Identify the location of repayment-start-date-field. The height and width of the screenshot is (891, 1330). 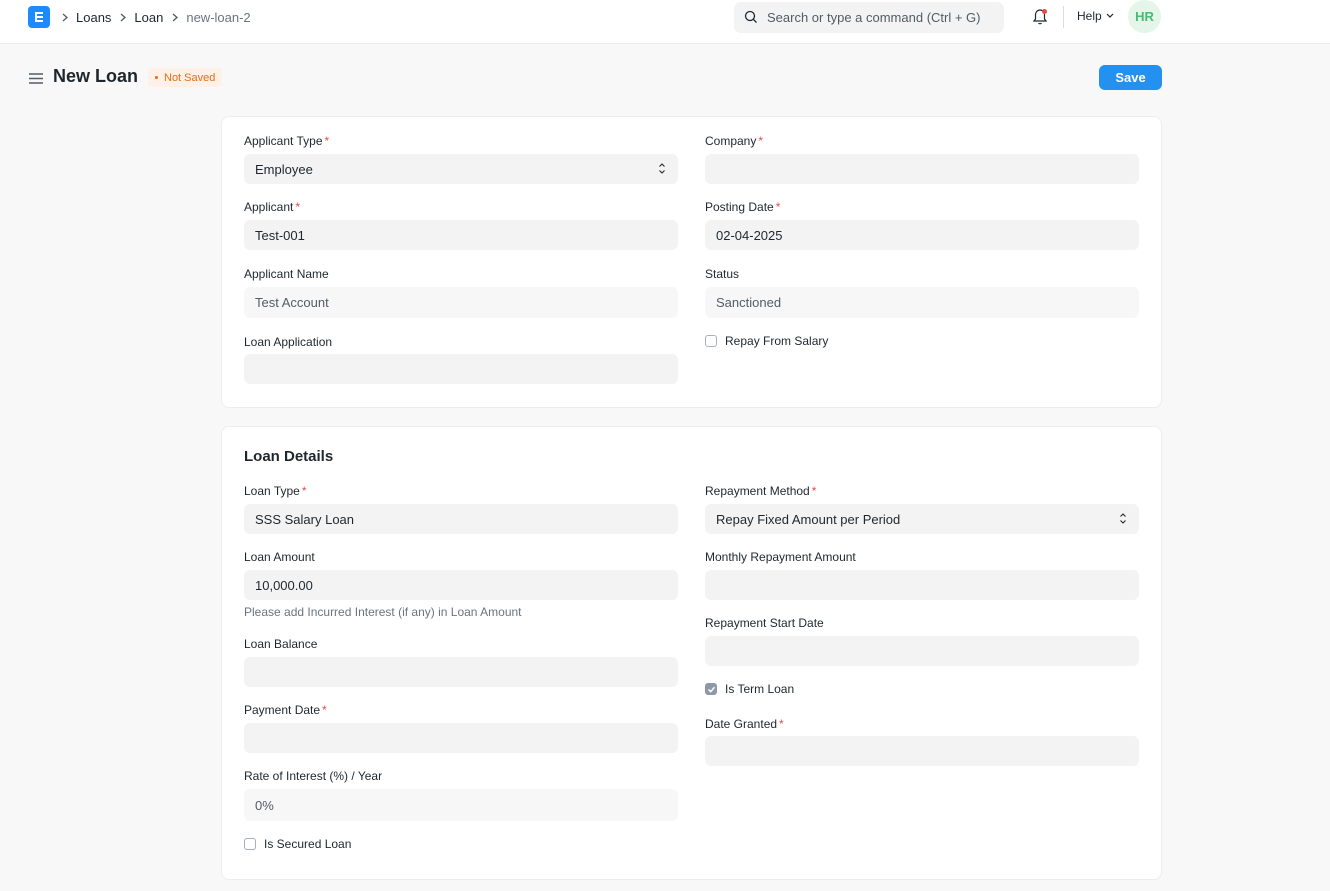
(922, 651).